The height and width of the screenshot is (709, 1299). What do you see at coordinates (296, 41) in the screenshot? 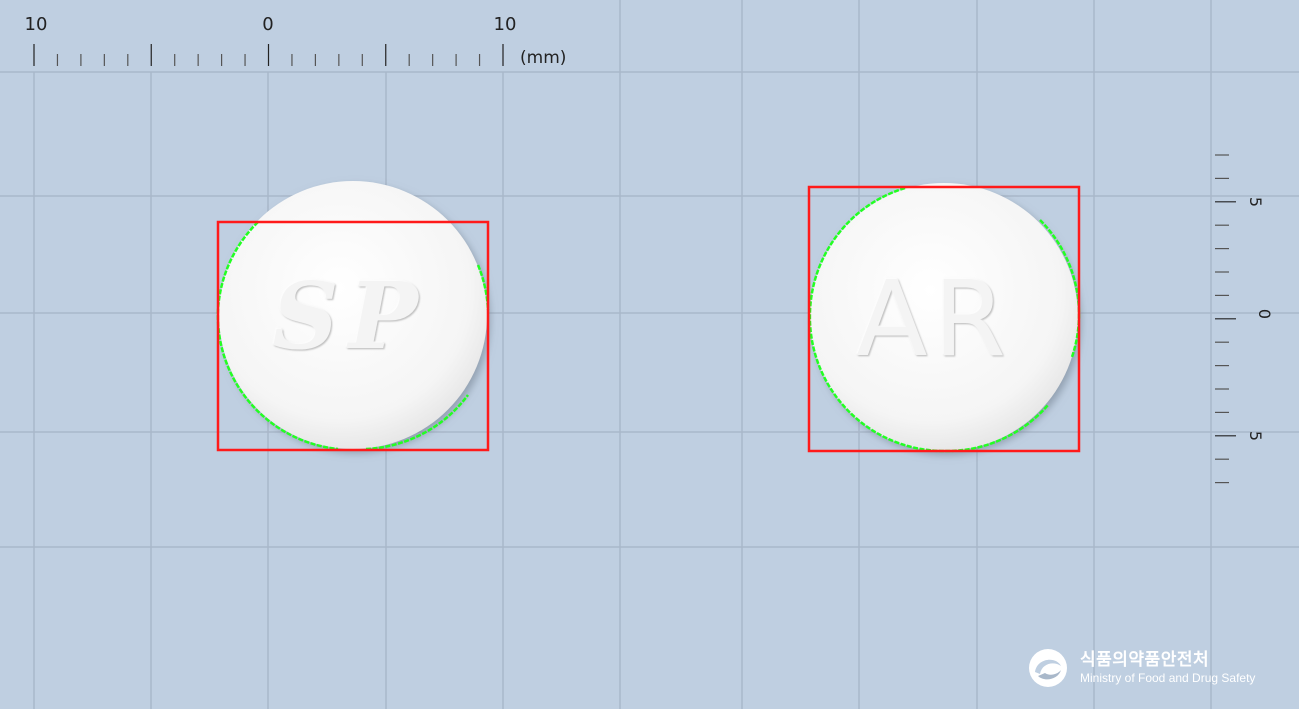
I see `top-ruler: 10 0 10 (mm)` at bounding box center [296, 41].